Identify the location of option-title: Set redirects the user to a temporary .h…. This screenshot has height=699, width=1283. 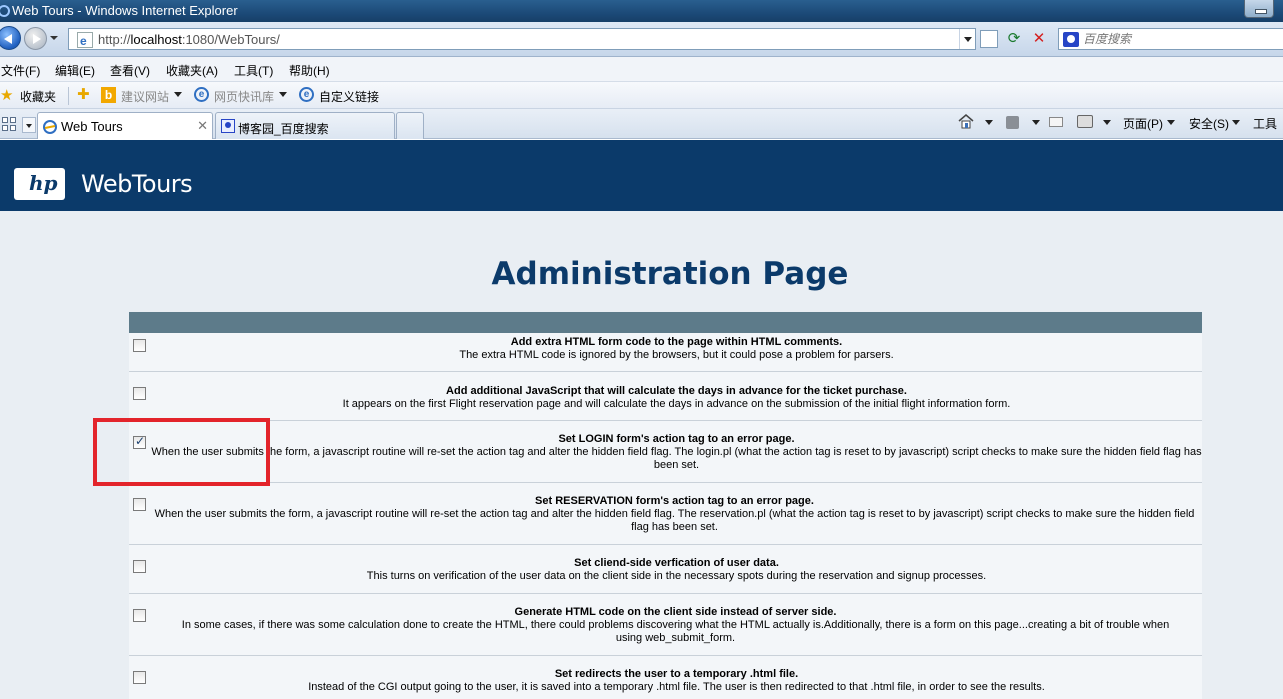
(676, 674).